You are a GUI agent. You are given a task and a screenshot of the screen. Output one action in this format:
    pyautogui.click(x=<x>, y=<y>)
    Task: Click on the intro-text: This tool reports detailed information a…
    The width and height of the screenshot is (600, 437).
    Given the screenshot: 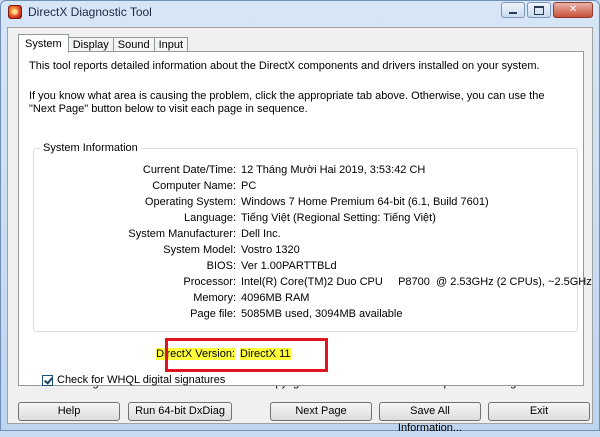 What is the action you would take?
    pyautogui.click(x=284, y=66)
    